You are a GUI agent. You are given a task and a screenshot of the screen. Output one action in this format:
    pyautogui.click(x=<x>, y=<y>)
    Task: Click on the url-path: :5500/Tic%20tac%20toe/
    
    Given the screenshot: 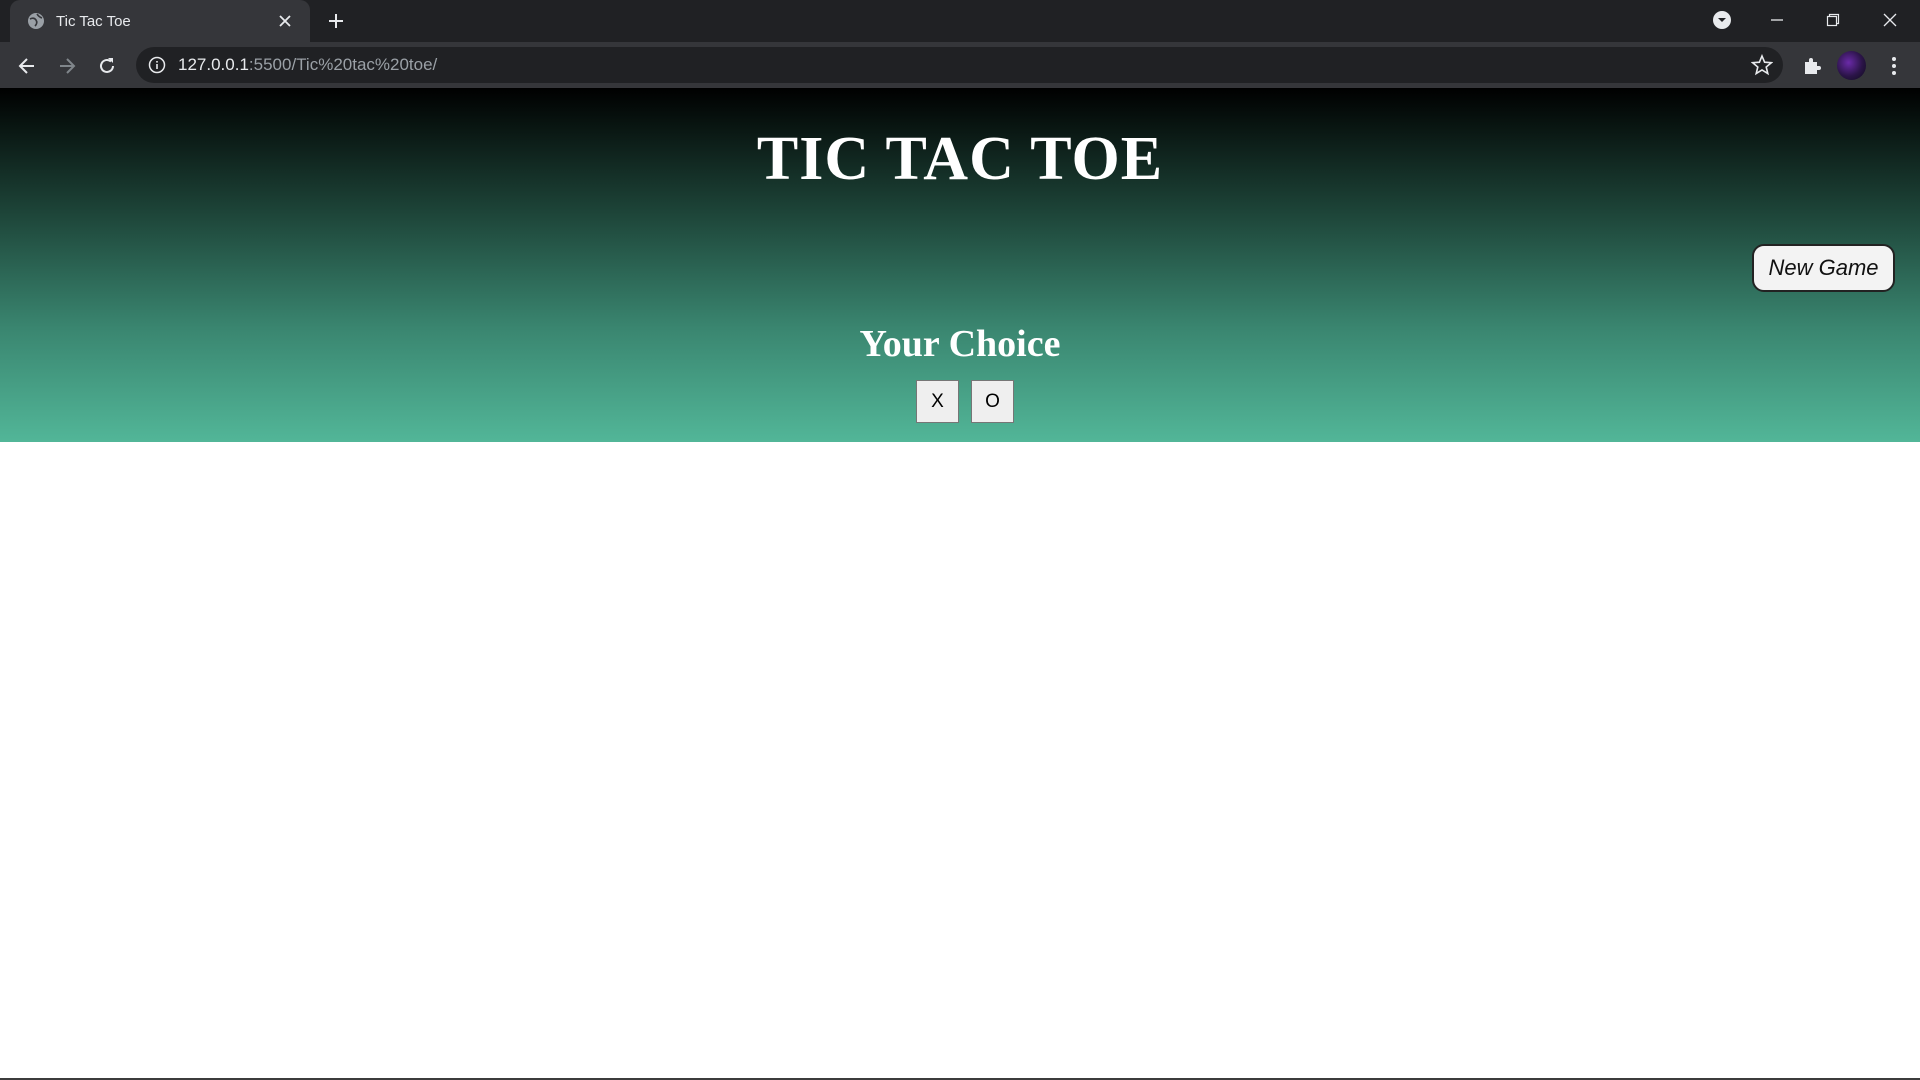 What is the action you would take?
    pyautogui.click(x=343, y=64)
    